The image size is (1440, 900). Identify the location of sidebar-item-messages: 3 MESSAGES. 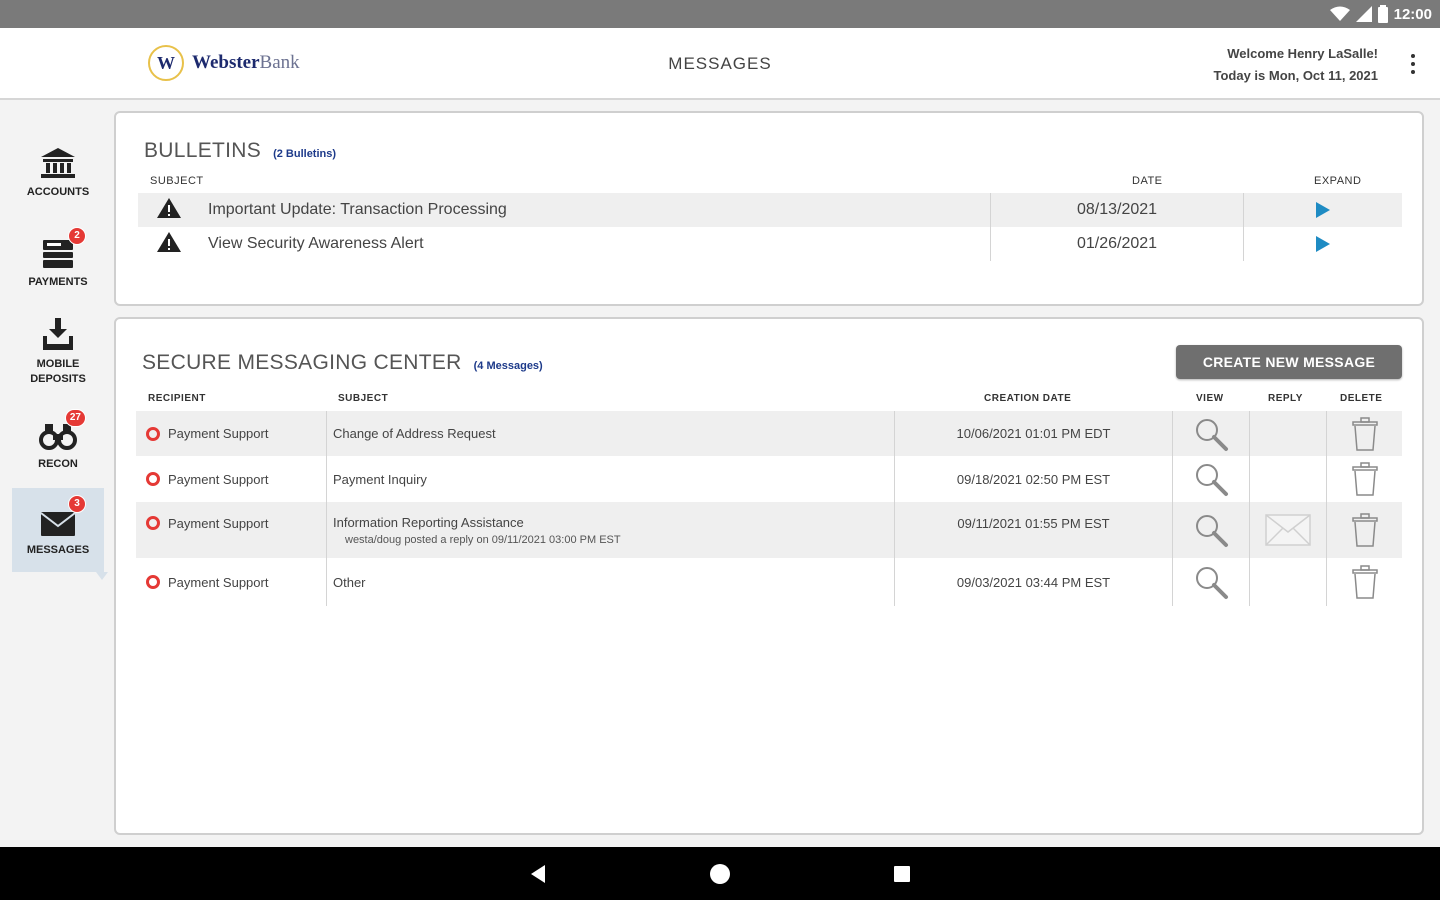
(60, 534).